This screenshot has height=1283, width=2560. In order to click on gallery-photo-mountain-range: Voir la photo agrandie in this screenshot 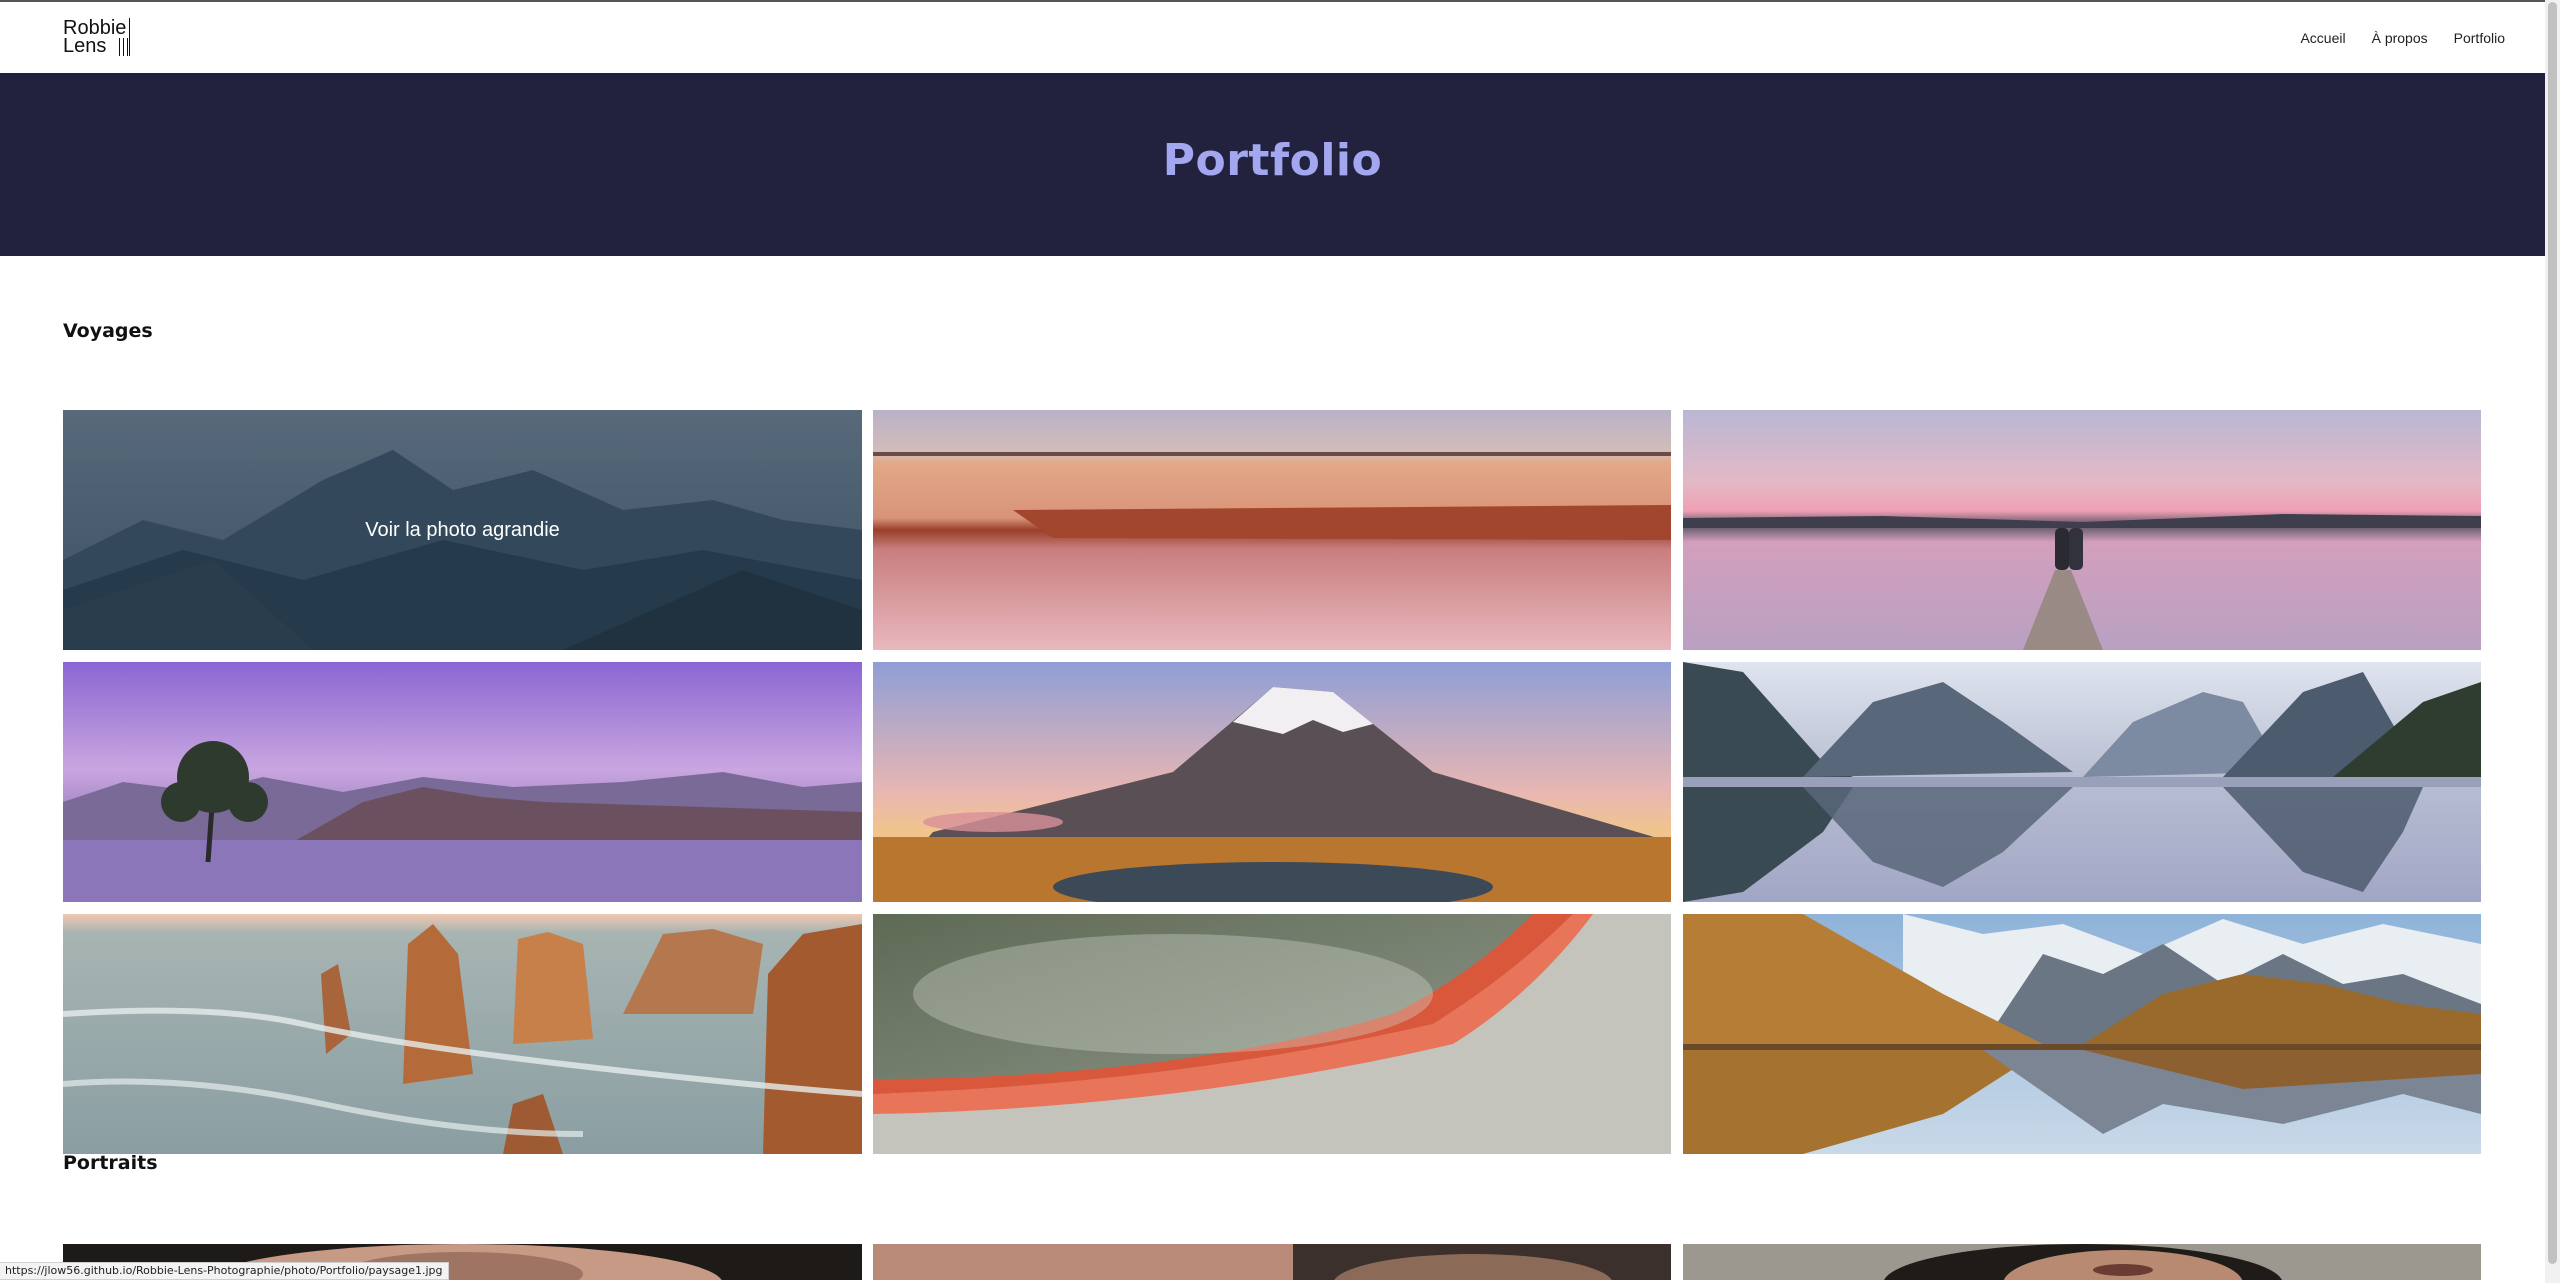, I will do `click(462, 530)`.